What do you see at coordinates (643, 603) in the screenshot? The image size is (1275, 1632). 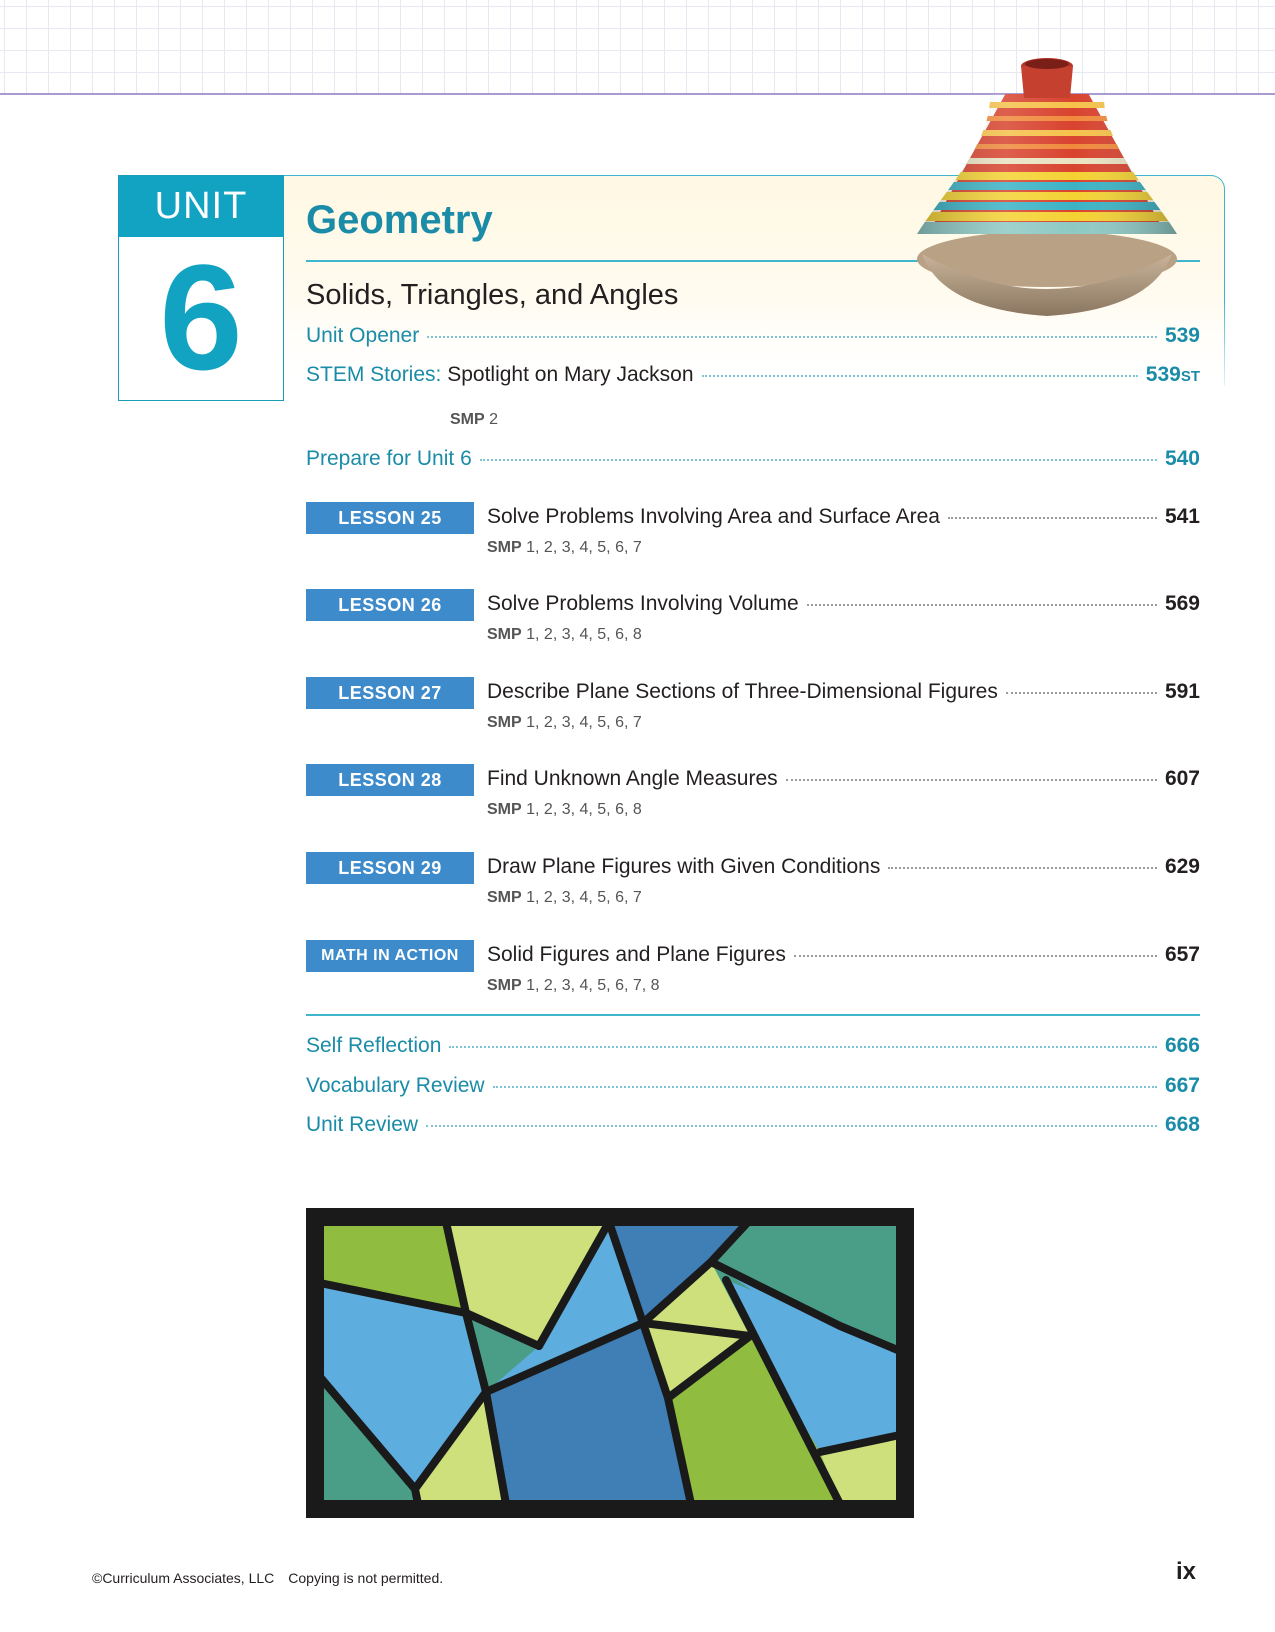 I see `lesson-title: Solve Problems Involving Volume` at bounding box center [643, 603].